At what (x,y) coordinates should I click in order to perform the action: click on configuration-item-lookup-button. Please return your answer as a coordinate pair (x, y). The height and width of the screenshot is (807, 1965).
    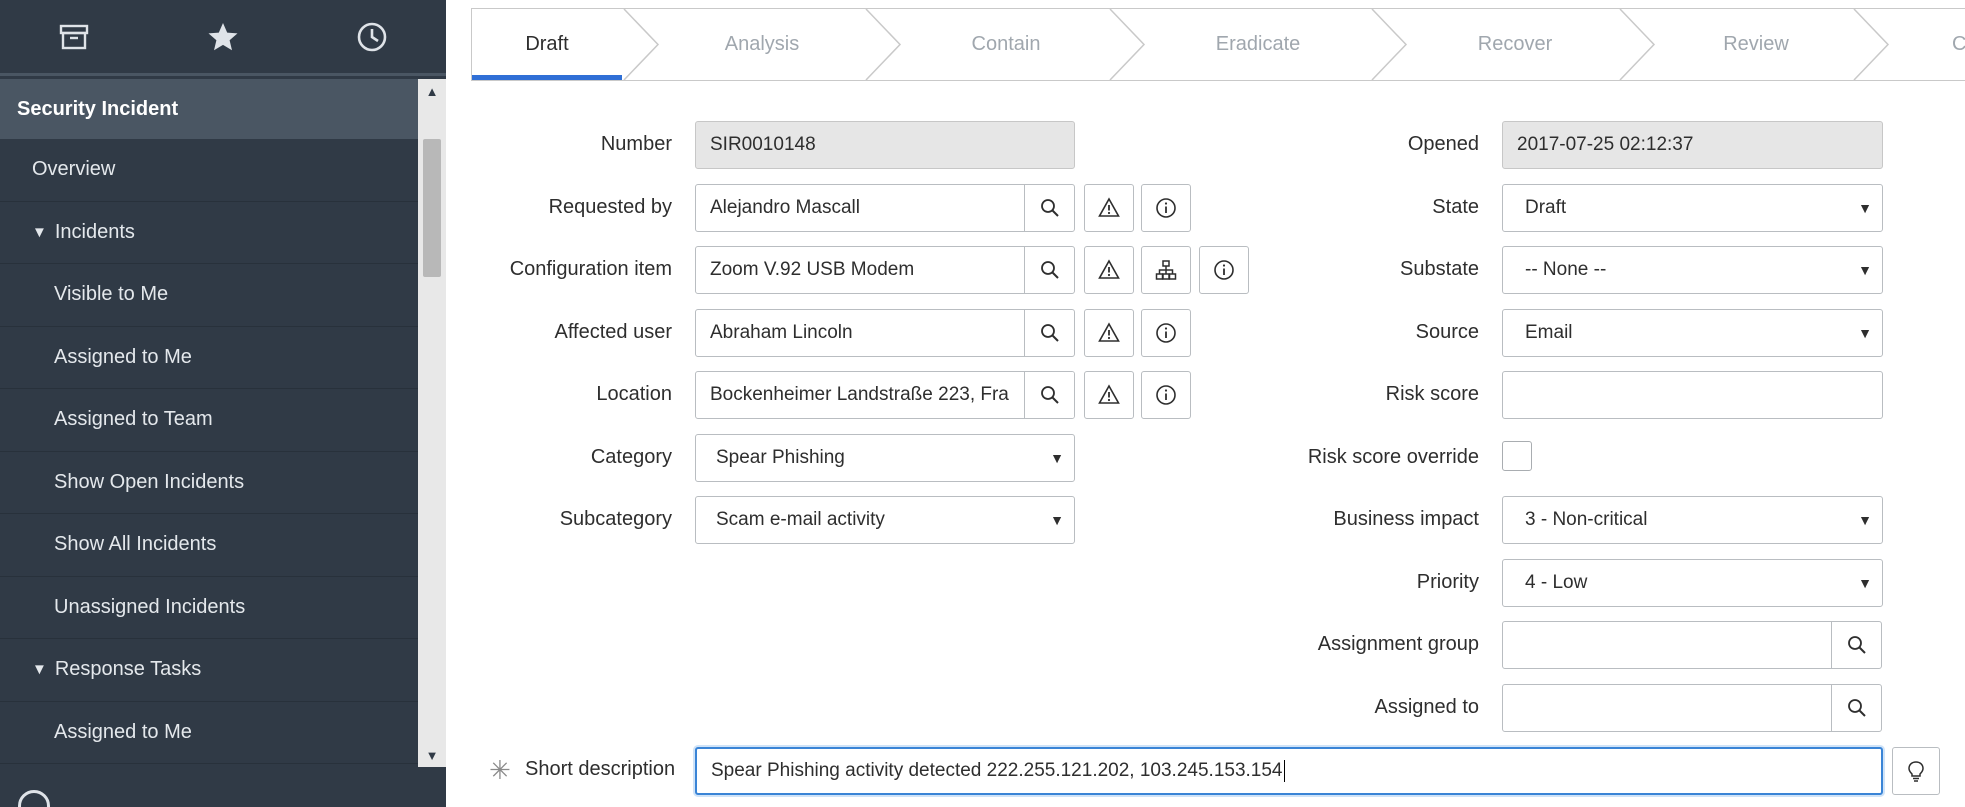
    Looking at the image, I should click on (1049, 270).